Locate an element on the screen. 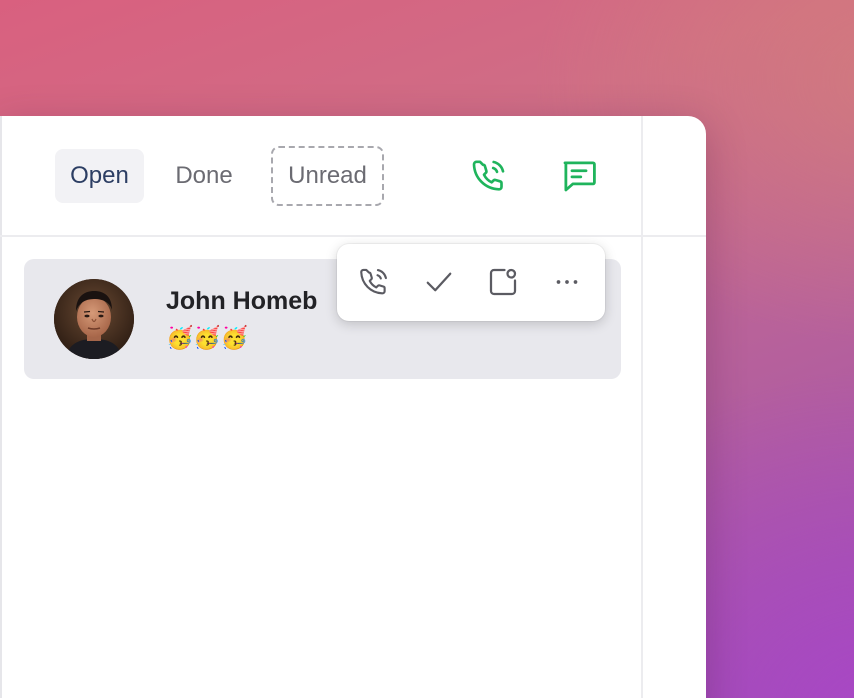 The width and height of the screenshot is (854, 698). mark-done-button is located at coordinates (439, 282).